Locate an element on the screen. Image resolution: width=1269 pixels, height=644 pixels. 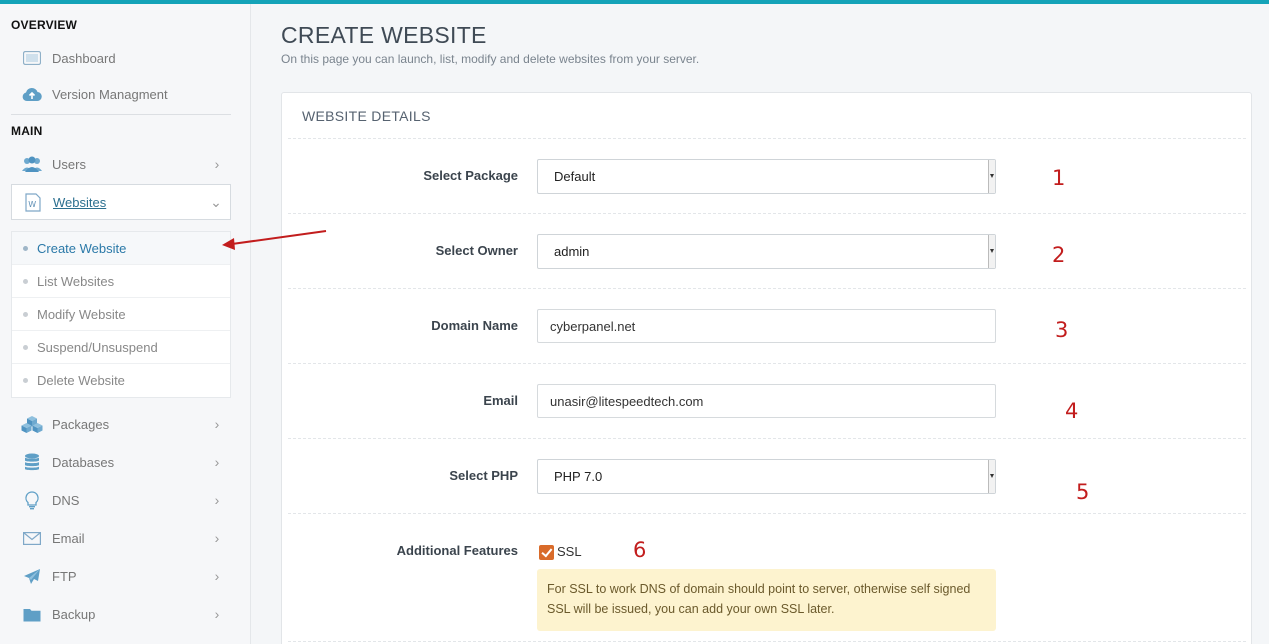
submenu-item-suspend-unsuspend: Suspend/Unsuspend is located at coordinates (121, 347).